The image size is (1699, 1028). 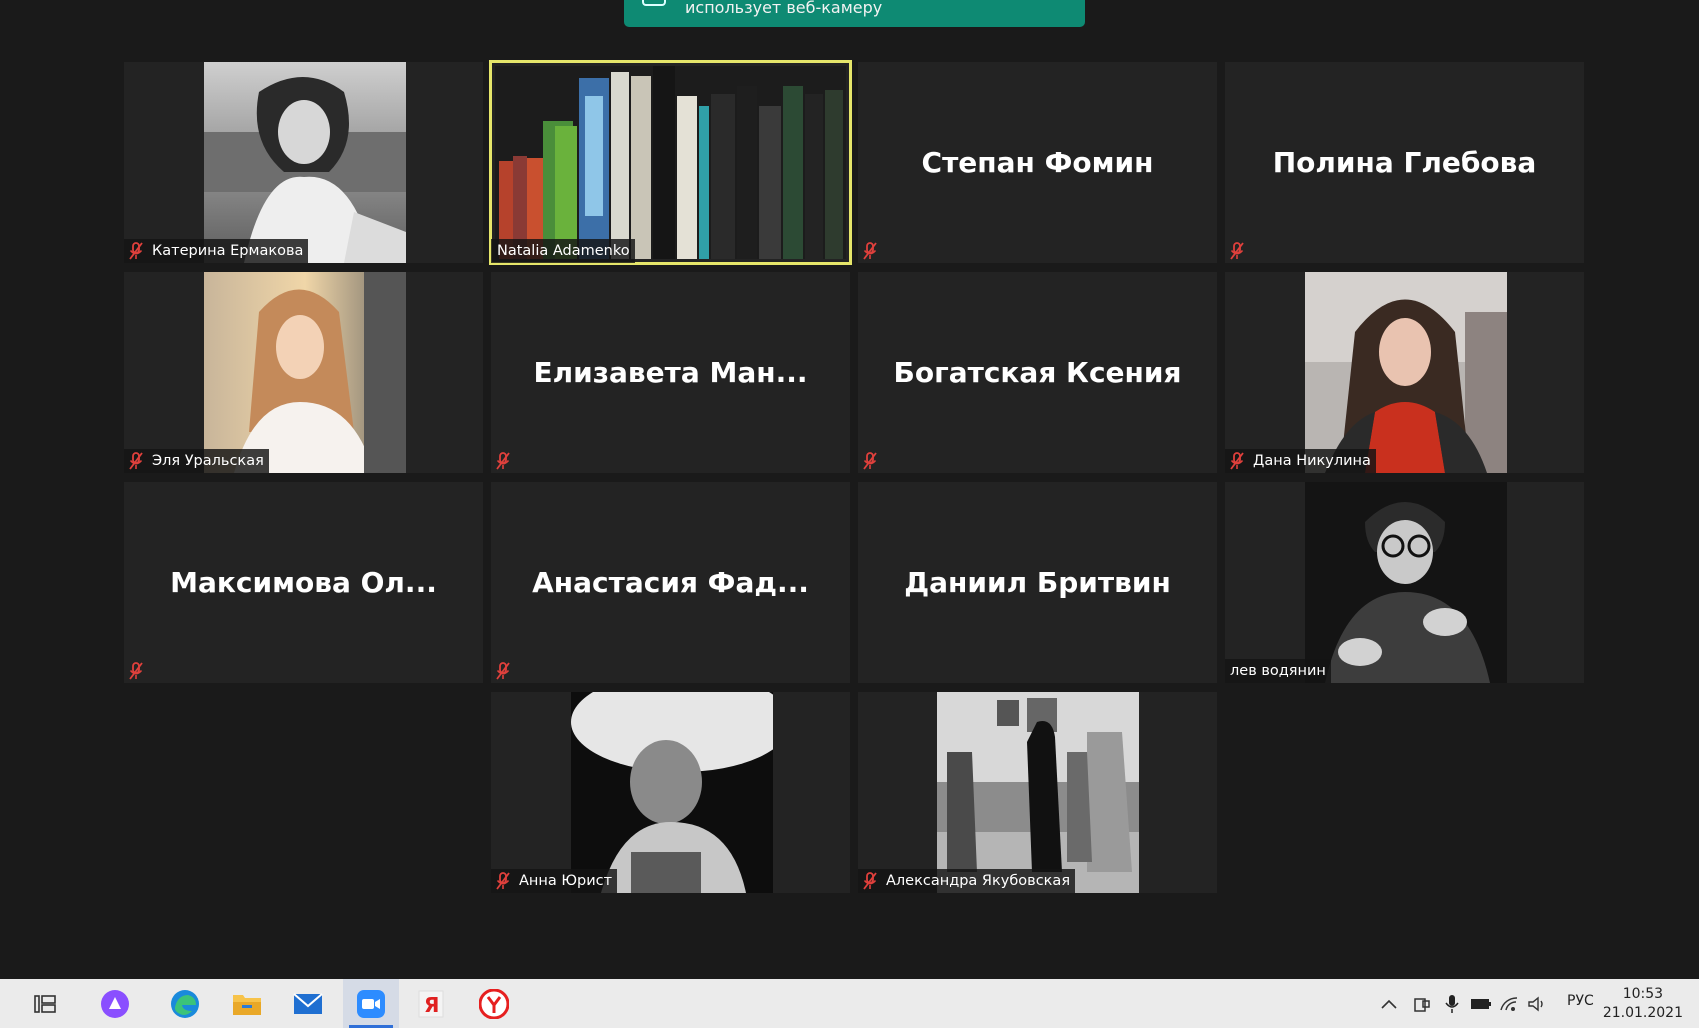 What do you see at coordinates (247, 1004) in the screenshot?
I see `file-explorer-icon` at bounding box center [247, 1004].